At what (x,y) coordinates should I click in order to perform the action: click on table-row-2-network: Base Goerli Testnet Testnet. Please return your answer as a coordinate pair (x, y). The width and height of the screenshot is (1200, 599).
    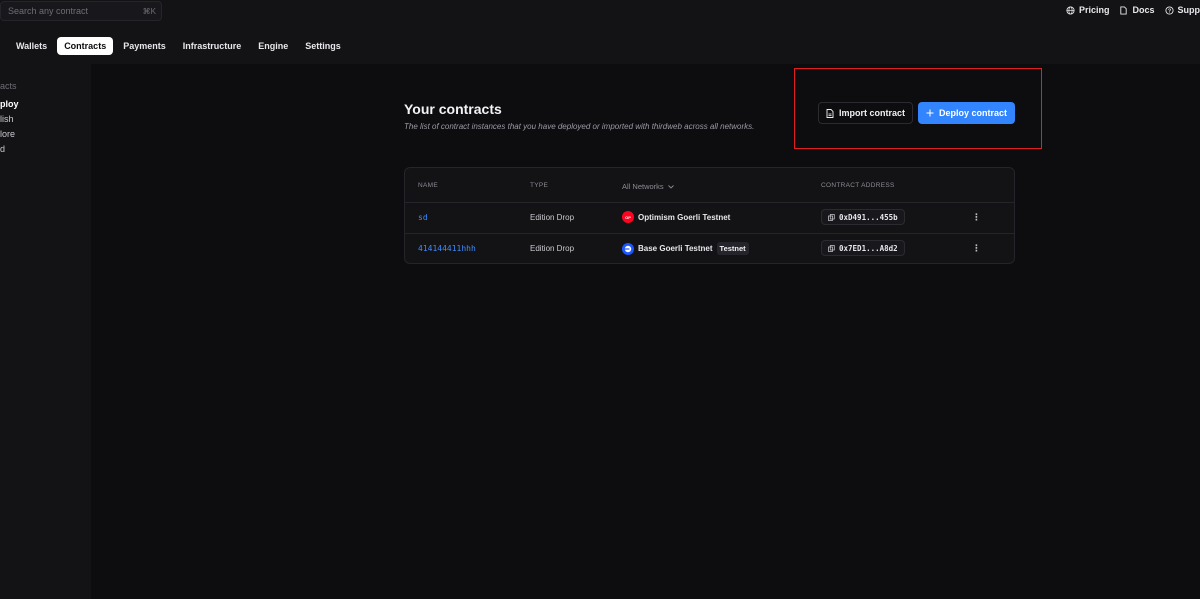
    Looking at the image, I should click on (685, 248).